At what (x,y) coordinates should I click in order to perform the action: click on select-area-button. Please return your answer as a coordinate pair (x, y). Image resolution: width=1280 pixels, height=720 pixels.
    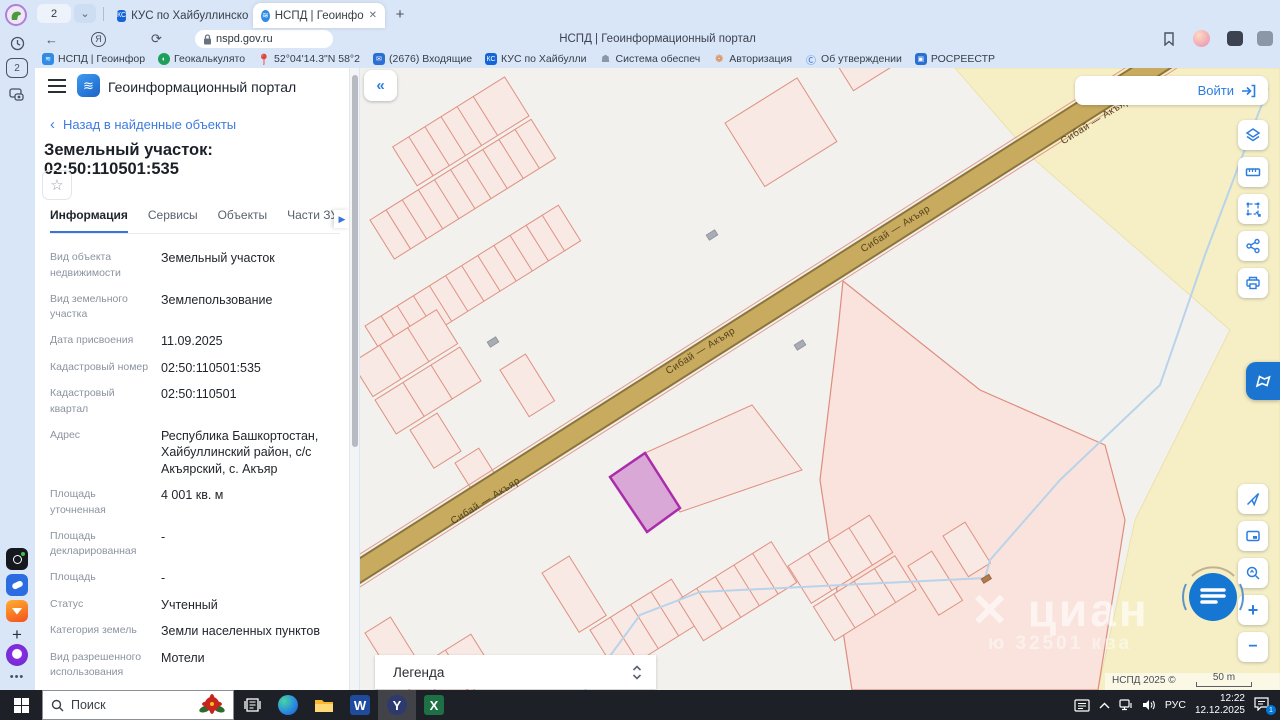
    Looking at the image, I should click on (1253, 209).